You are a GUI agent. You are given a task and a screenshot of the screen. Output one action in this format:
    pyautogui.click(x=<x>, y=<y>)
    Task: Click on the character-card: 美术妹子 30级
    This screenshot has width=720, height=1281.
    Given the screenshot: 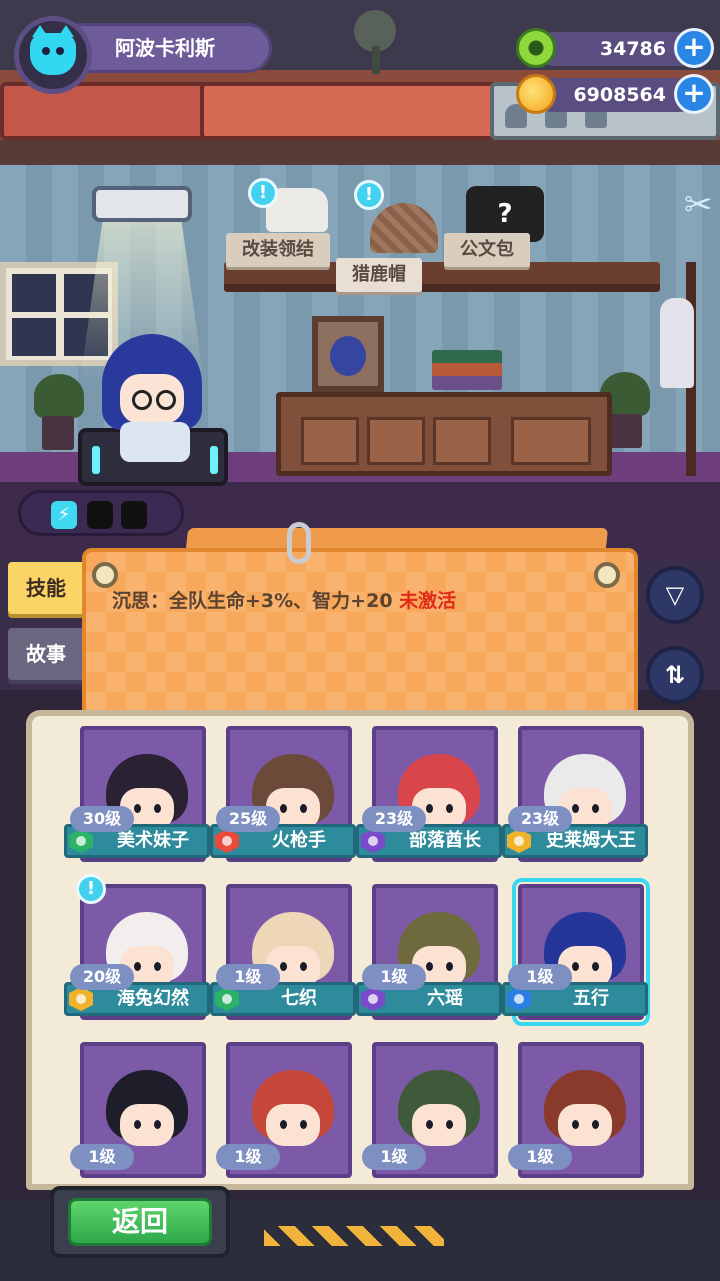 What is the action you would take?
    pyautogui.click(x=140, y=801)
    